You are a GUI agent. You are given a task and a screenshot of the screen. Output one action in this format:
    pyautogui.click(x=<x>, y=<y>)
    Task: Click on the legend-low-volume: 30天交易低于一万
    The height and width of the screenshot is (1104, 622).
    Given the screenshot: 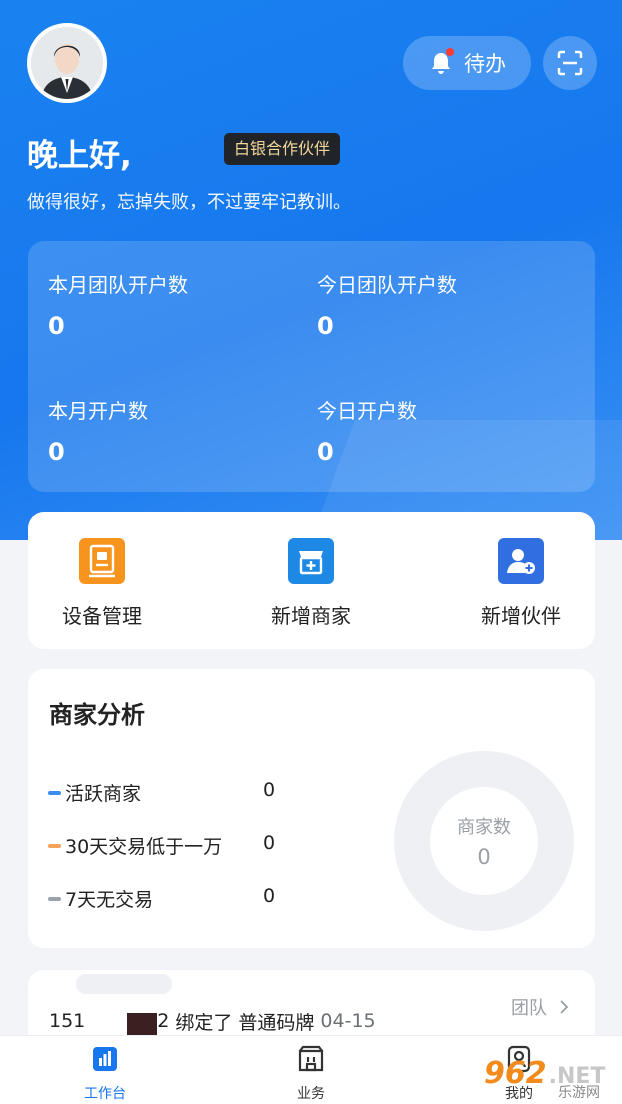 What is the action you would take?
    pyautogui.click(x=135, y=845)
    